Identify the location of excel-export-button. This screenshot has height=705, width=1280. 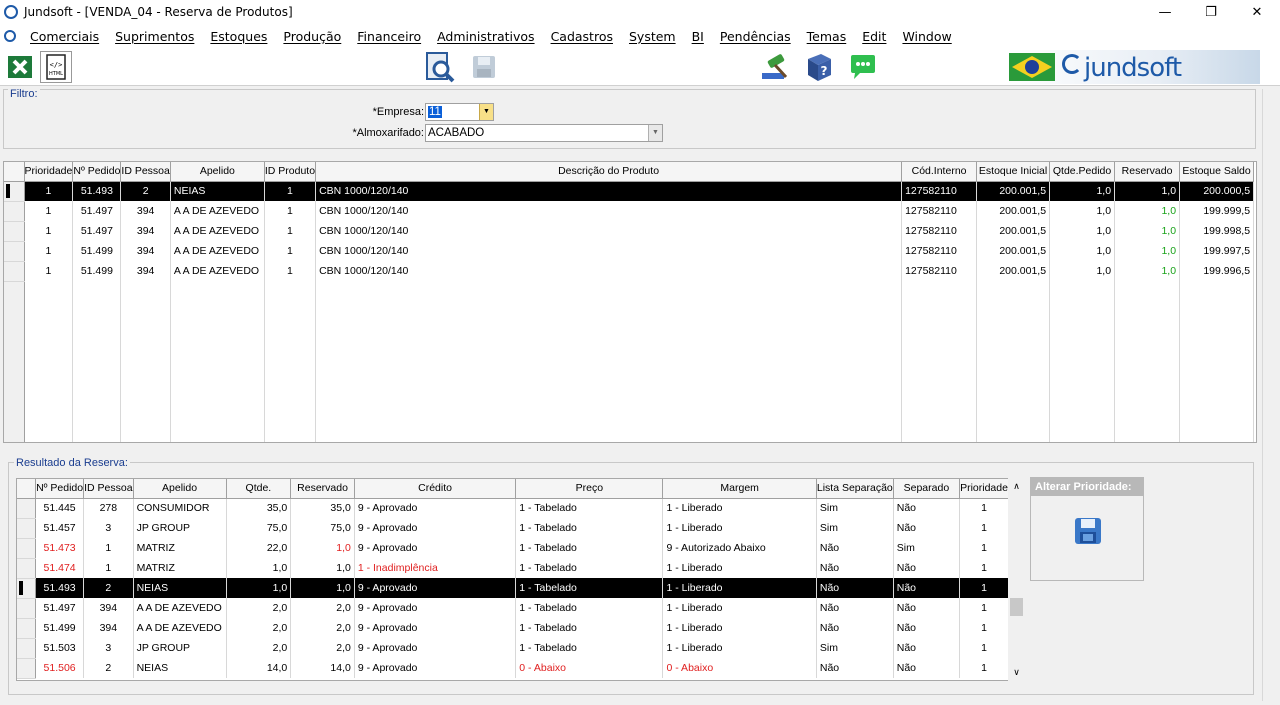
(20, 67).